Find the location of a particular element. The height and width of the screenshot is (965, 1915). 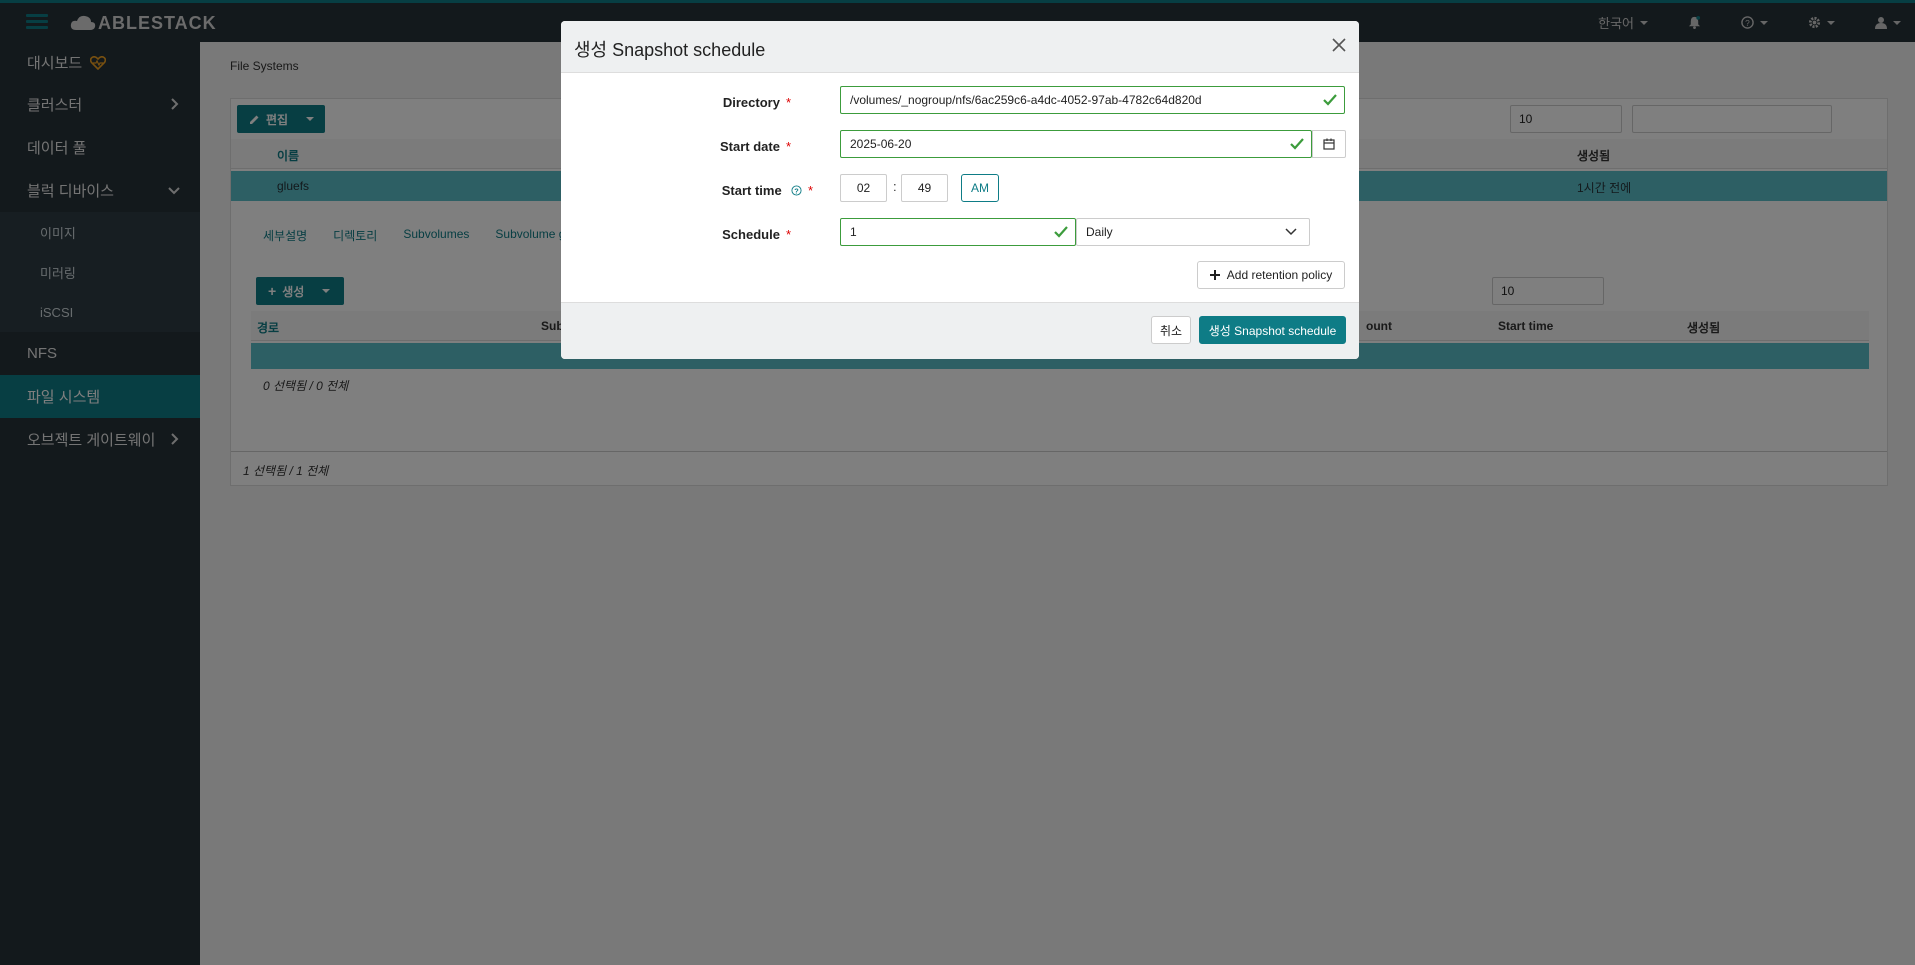

start-date-label: Start date * is located at coordinates (676, 146).